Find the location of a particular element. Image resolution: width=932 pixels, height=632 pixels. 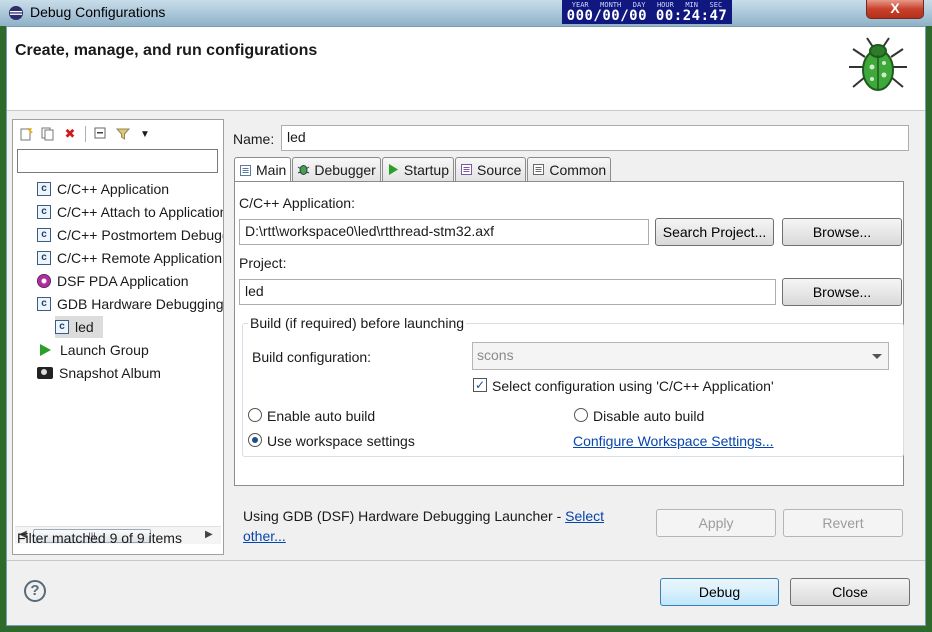

tree-item-label: DSF PDA Application is located at coordinates (123, 281).